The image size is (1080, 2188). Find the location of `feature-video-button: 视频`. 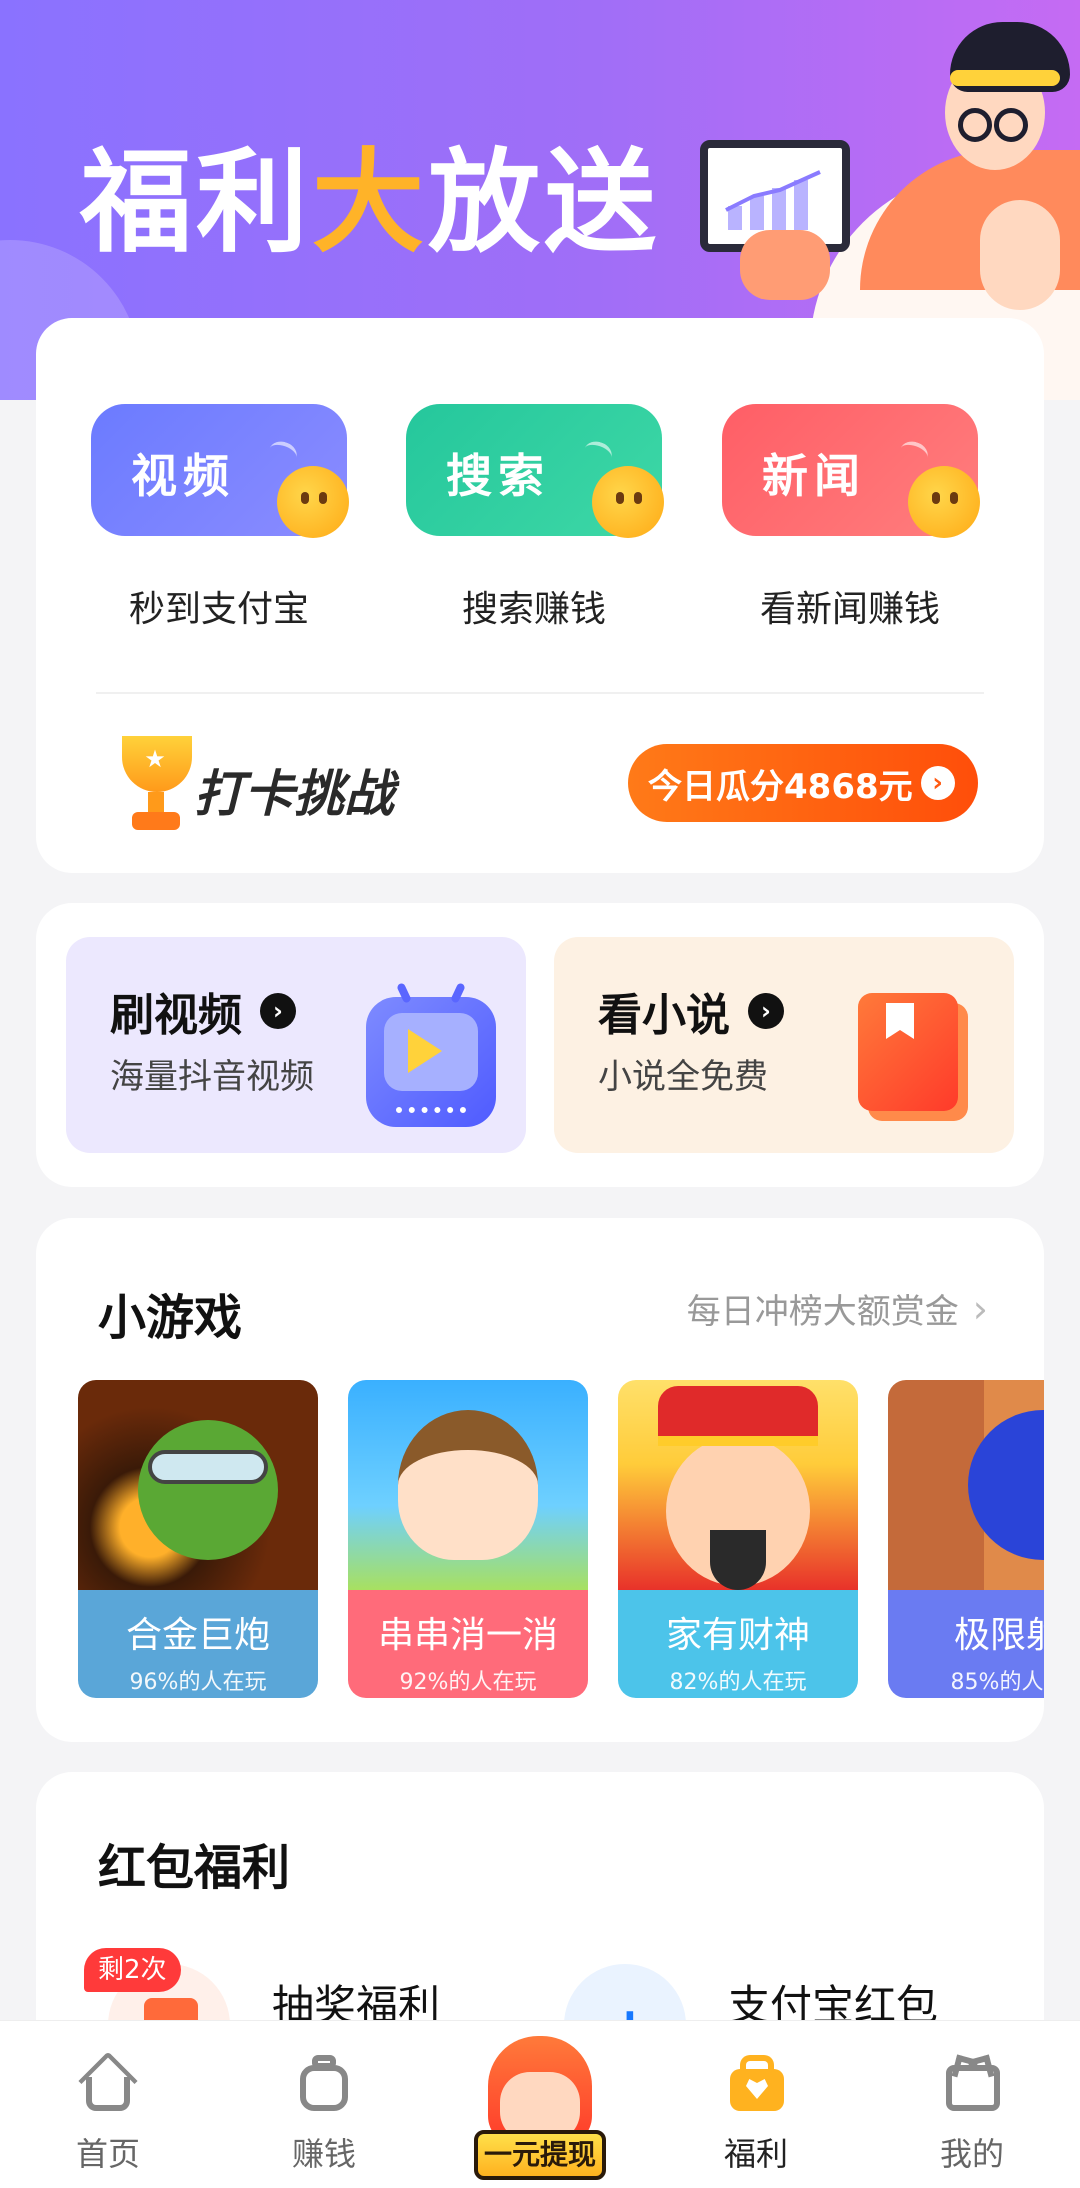

feature-video-button: 视频 is located at coordinates (220, 471).